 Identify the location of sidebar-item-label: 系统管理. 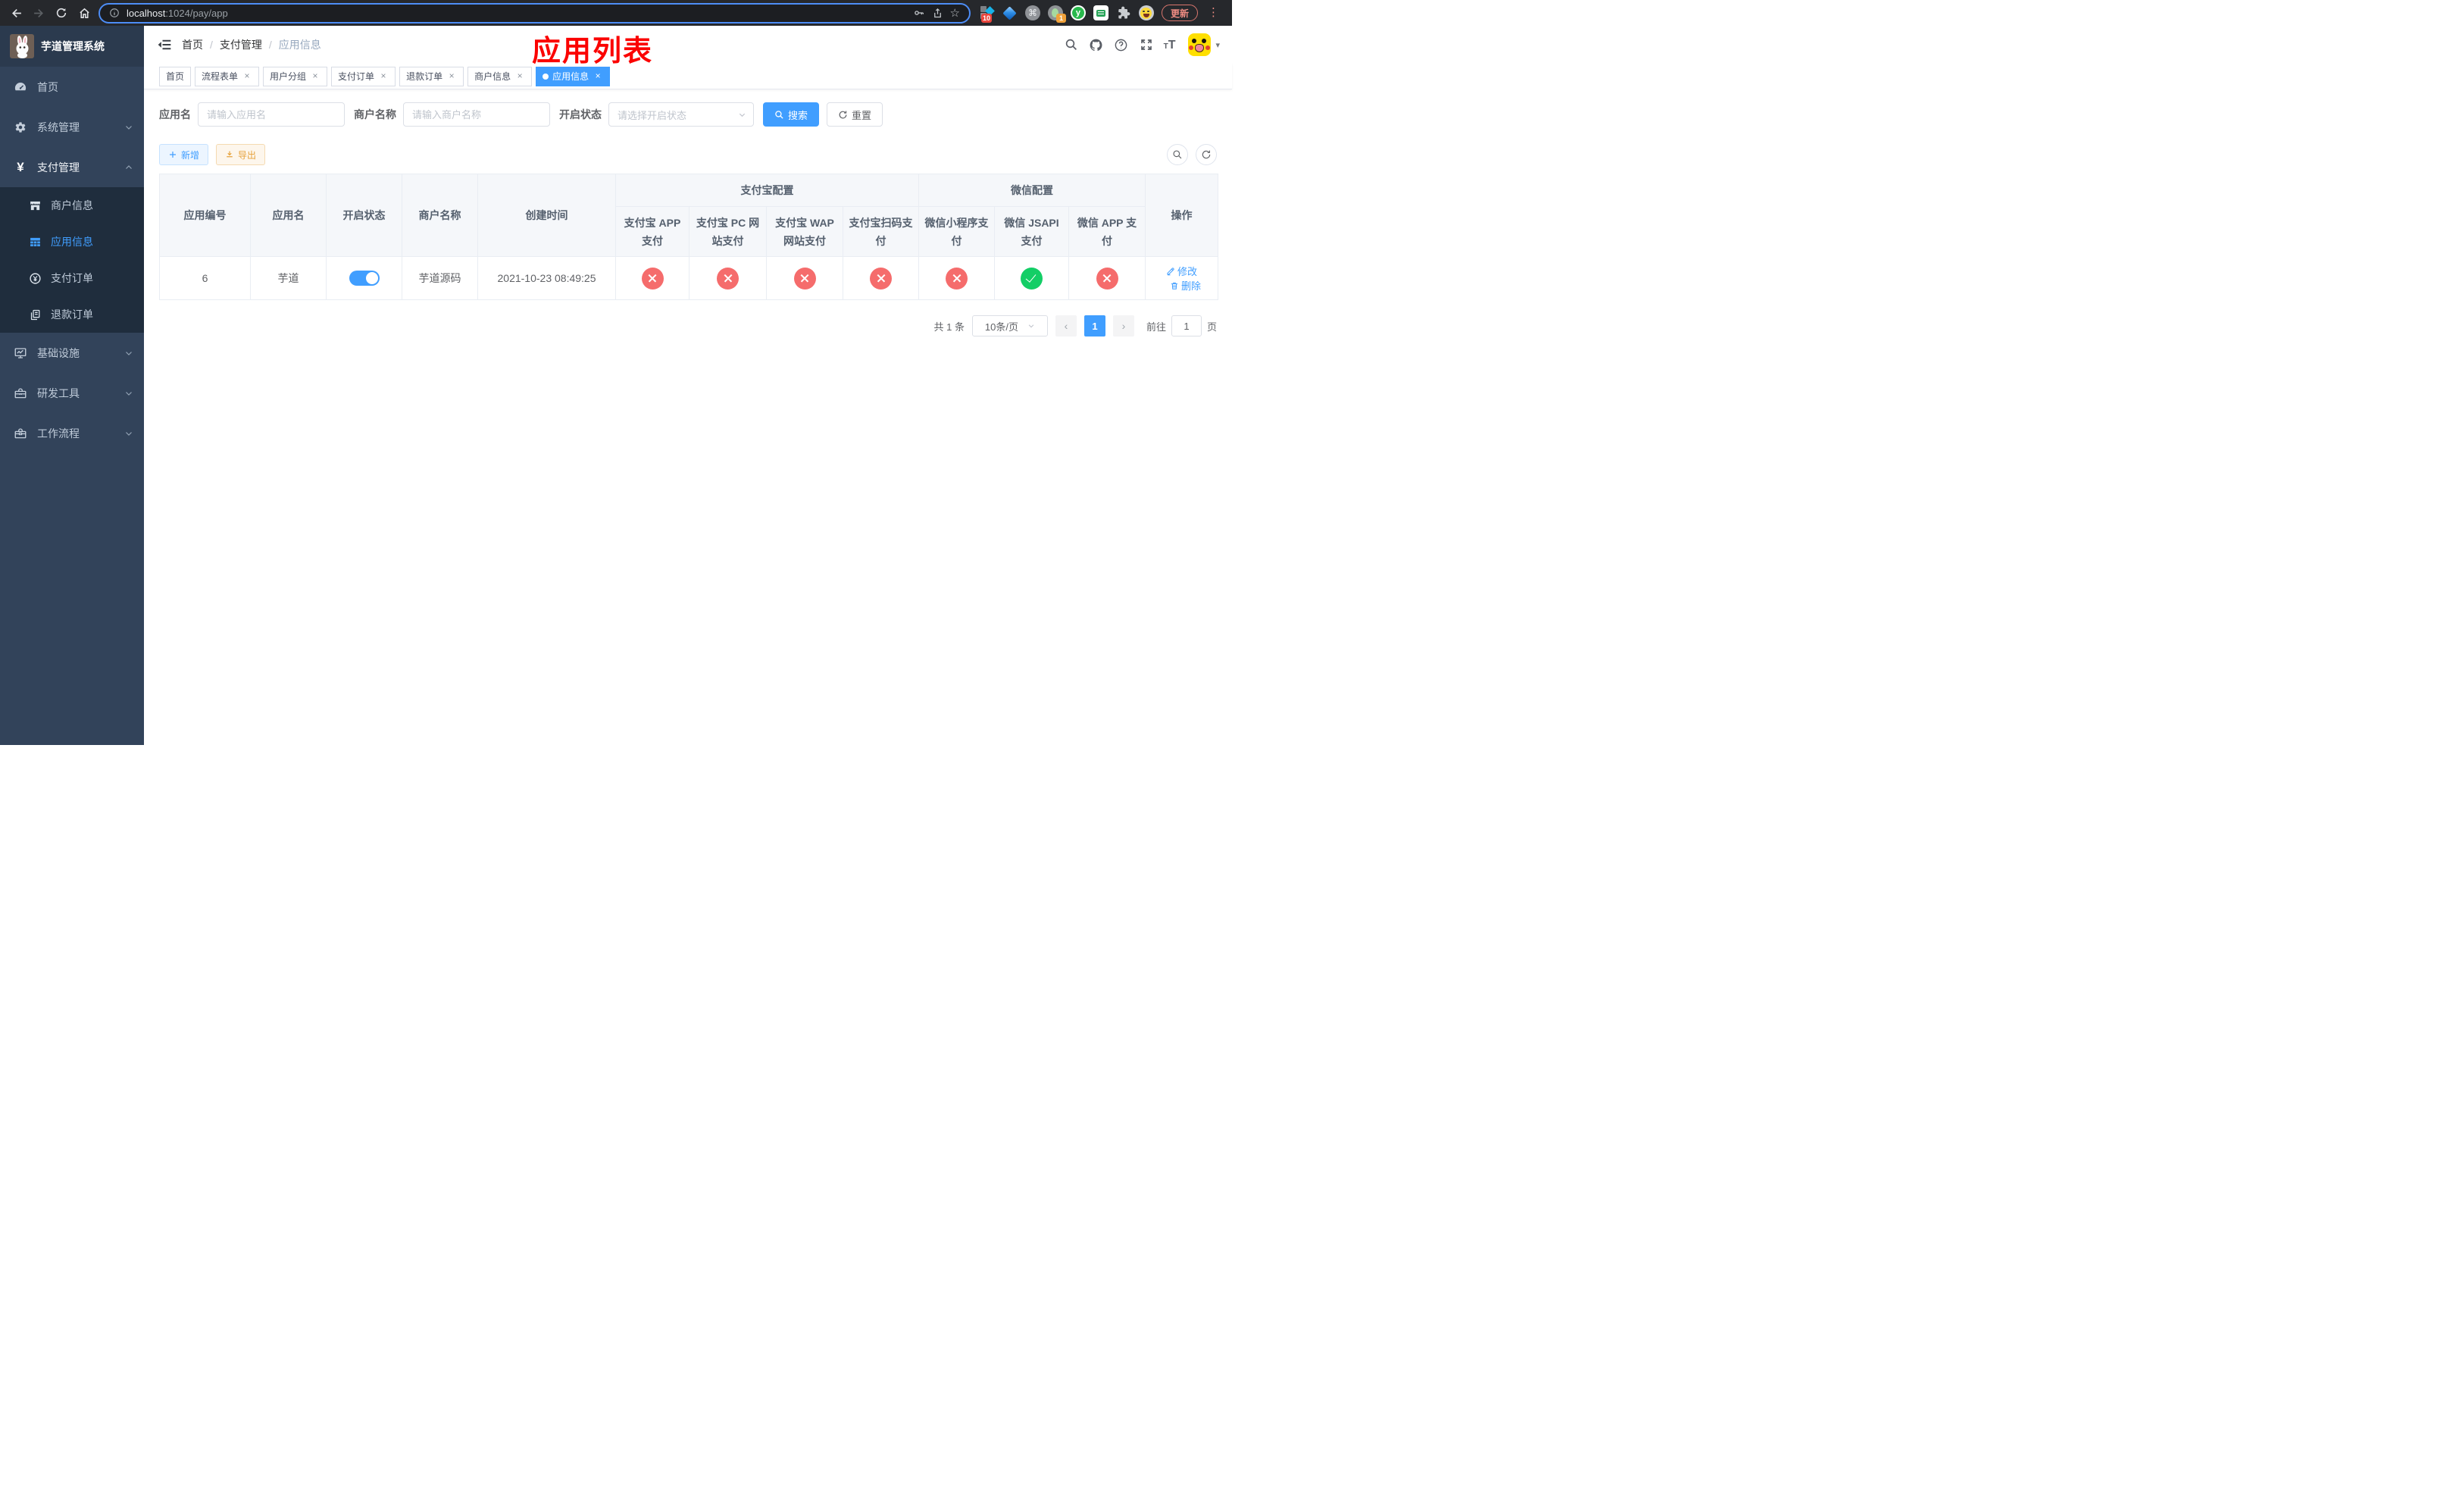
(58, 127).